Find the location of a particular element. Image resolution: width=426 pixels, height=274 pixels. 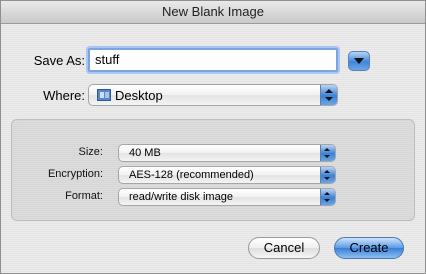

format-label: Format: is located at coordinates (84, 196).